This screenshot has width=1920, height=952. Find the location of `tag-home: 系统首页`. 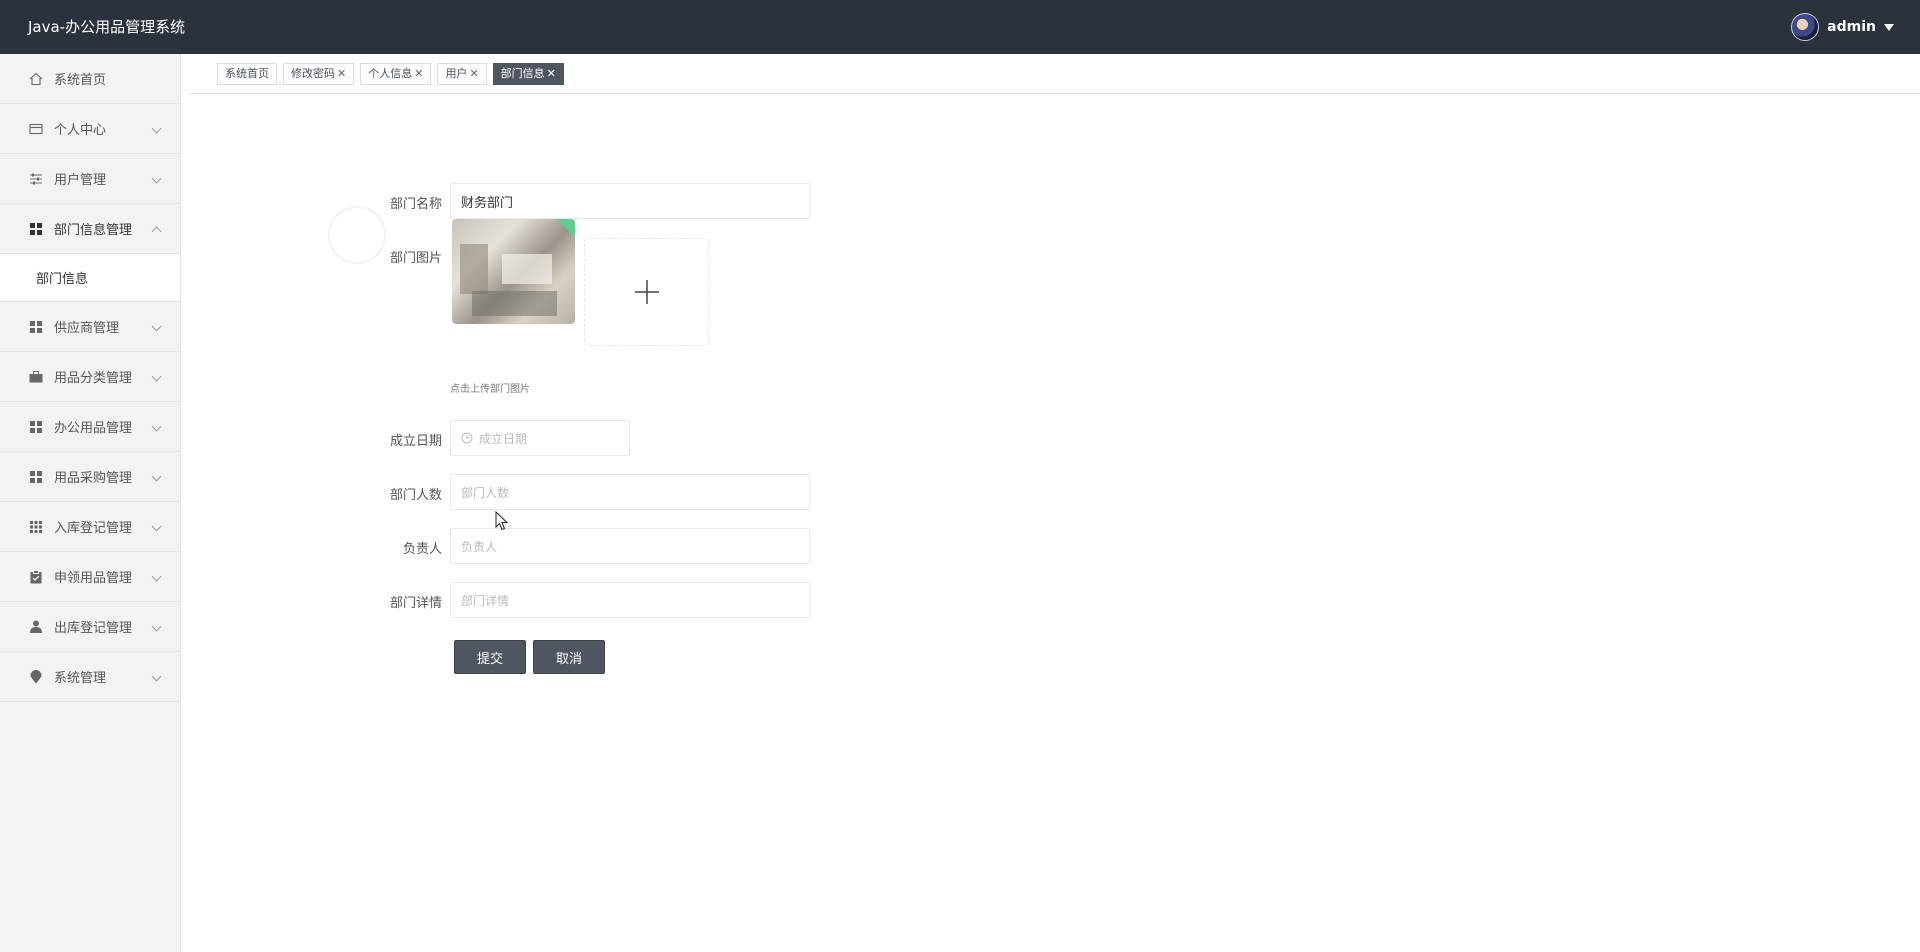

tag-home: 系统首页 is located at coordinates (247, 73).